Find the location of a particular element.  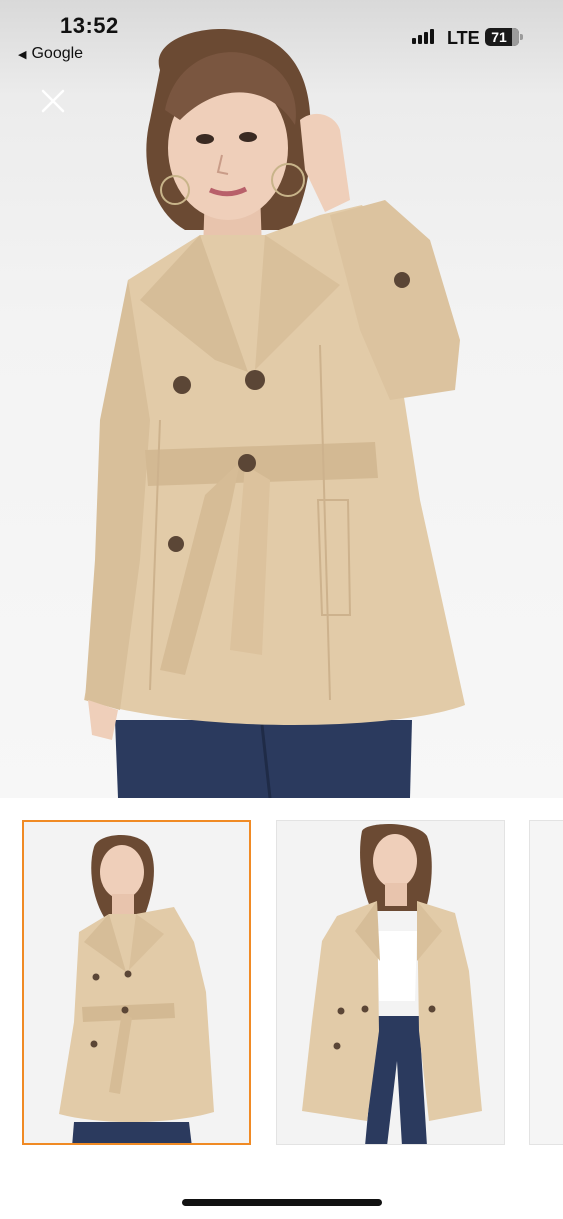

thumbnail-photo-front is located at coordinates (136, 982).